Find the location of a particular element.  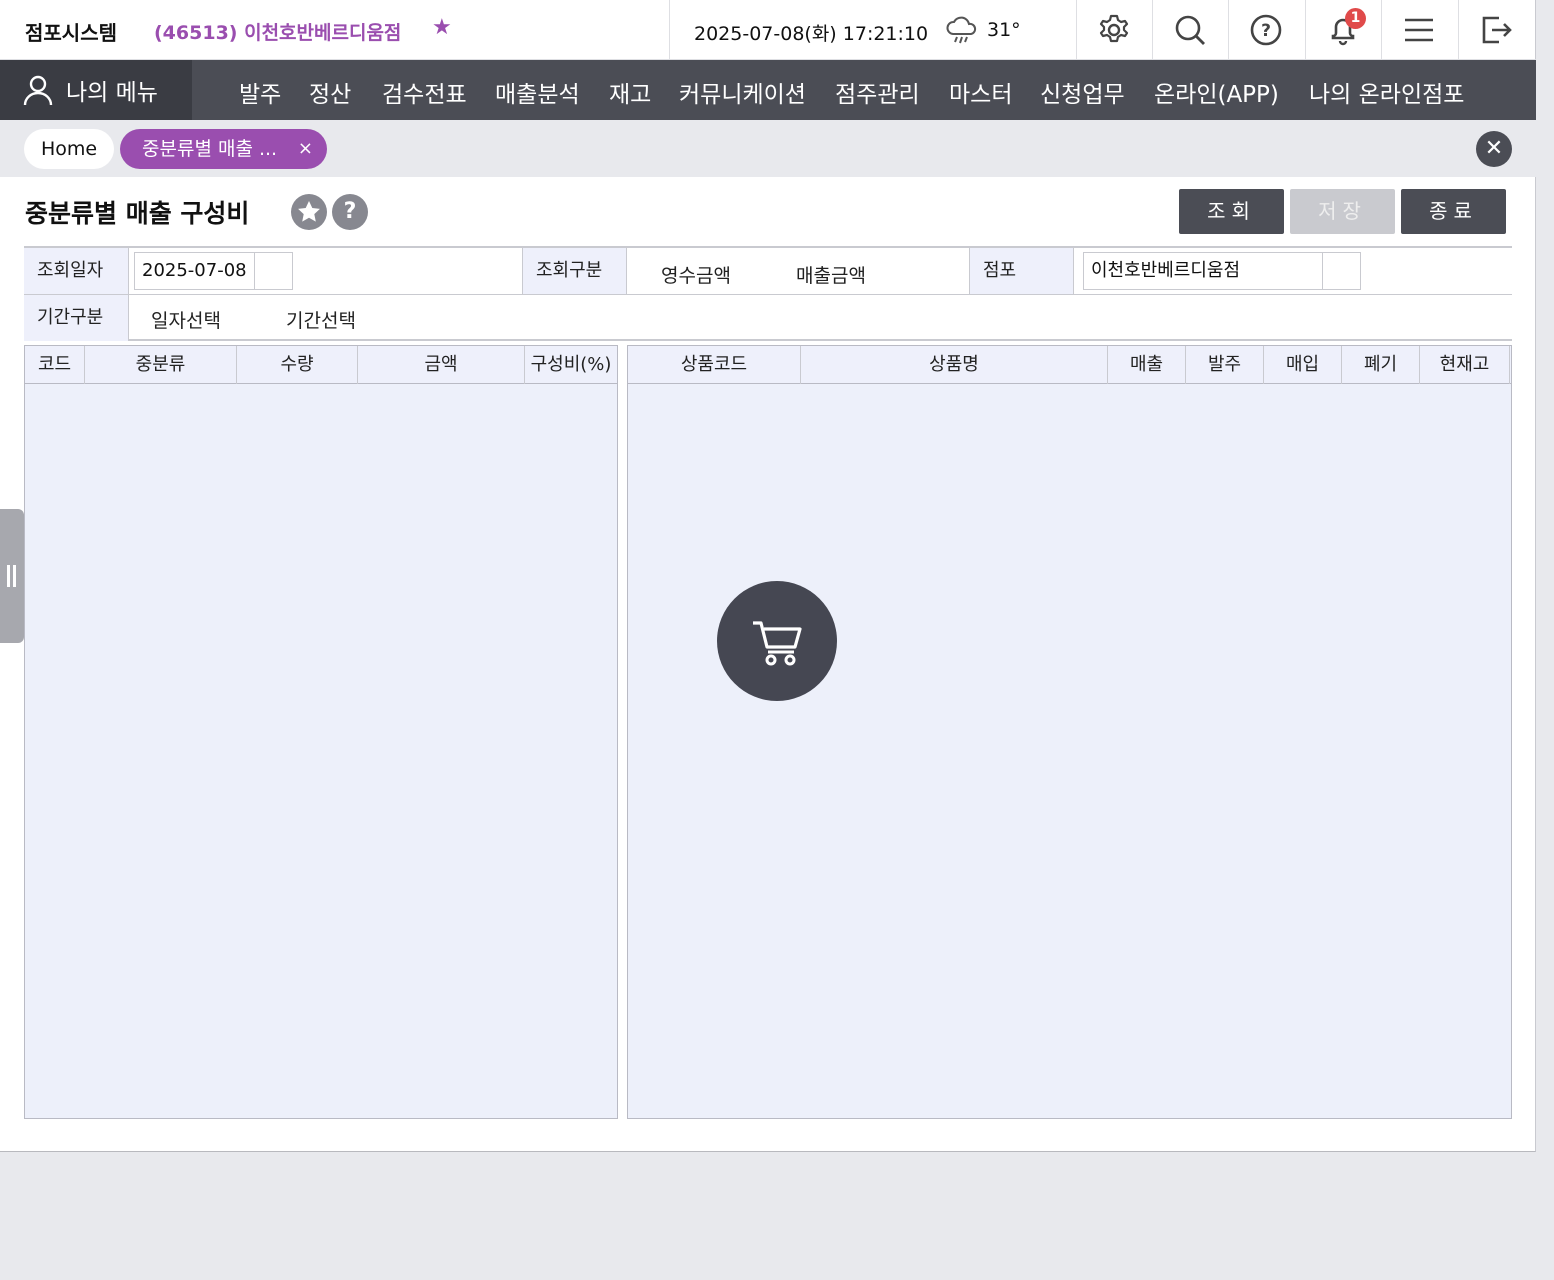

close-all-tabs-icon: ✕ is located at coordinates (1494, 149).